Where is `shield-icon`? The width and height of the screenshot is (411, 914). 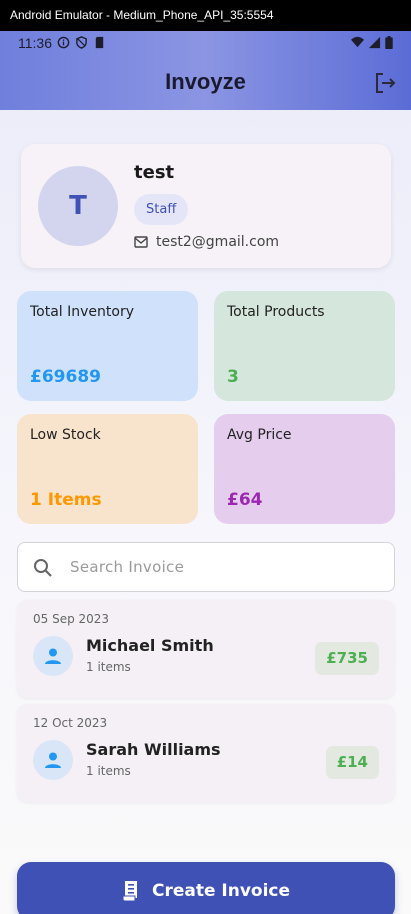 shield-icon is located at coordinates (81, 42).